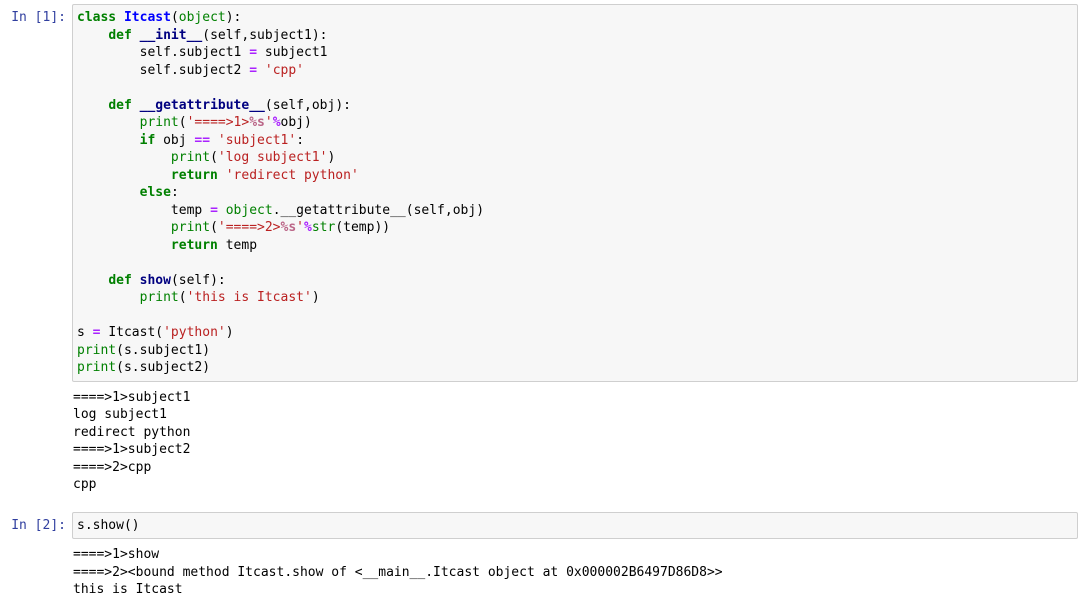 The height and width of the screenshot is (599, 1091). Describe the element at coordinates (38, 525) in the screenshot. I see `input-prompt-cell-2: In [2]:` at that location.